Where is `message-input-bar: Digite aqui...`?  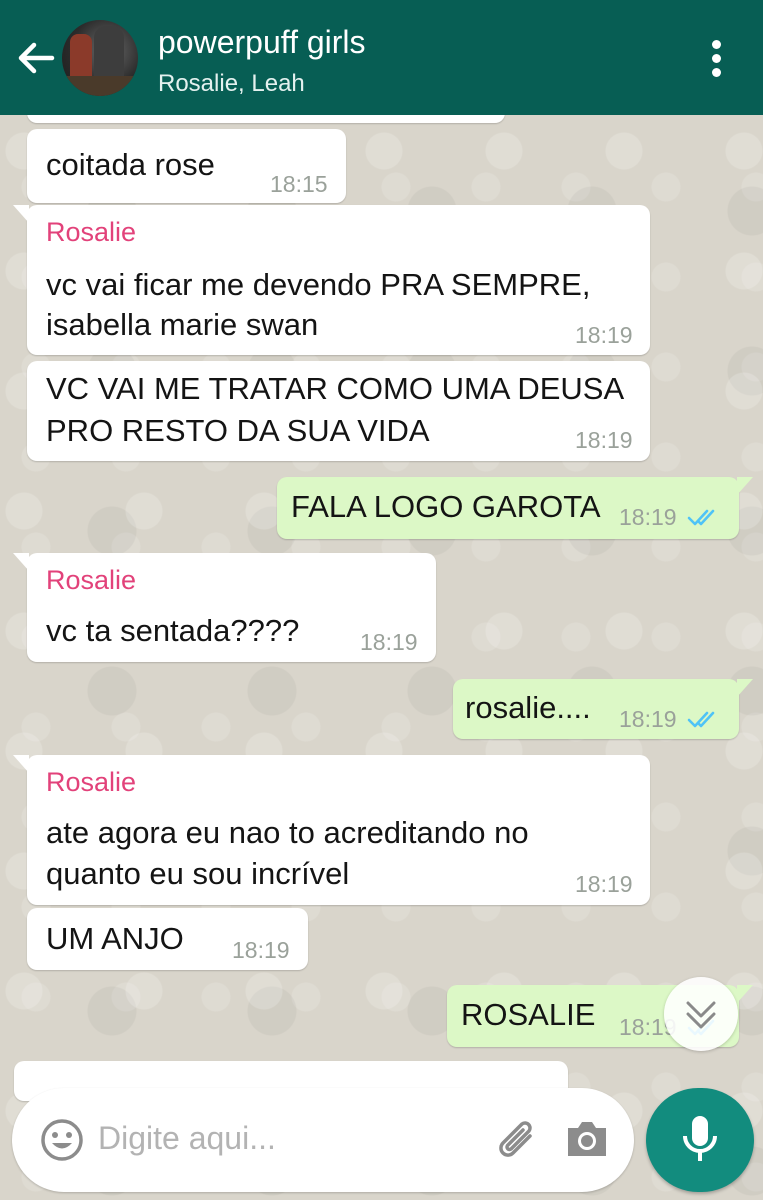 message-input-bar: Digite aqui... is located at coordinates (323, 1140).